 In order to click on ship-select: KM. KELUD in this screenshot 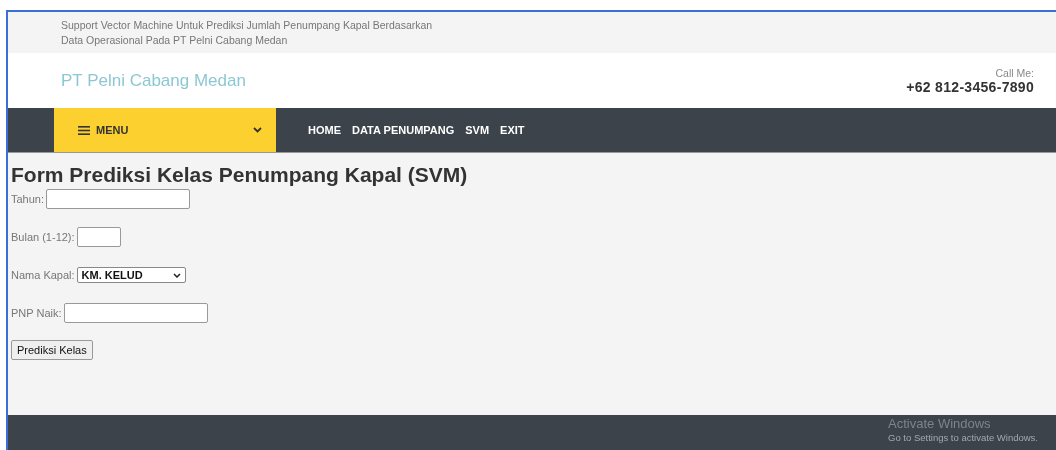, I will do `click(131, 275)`.